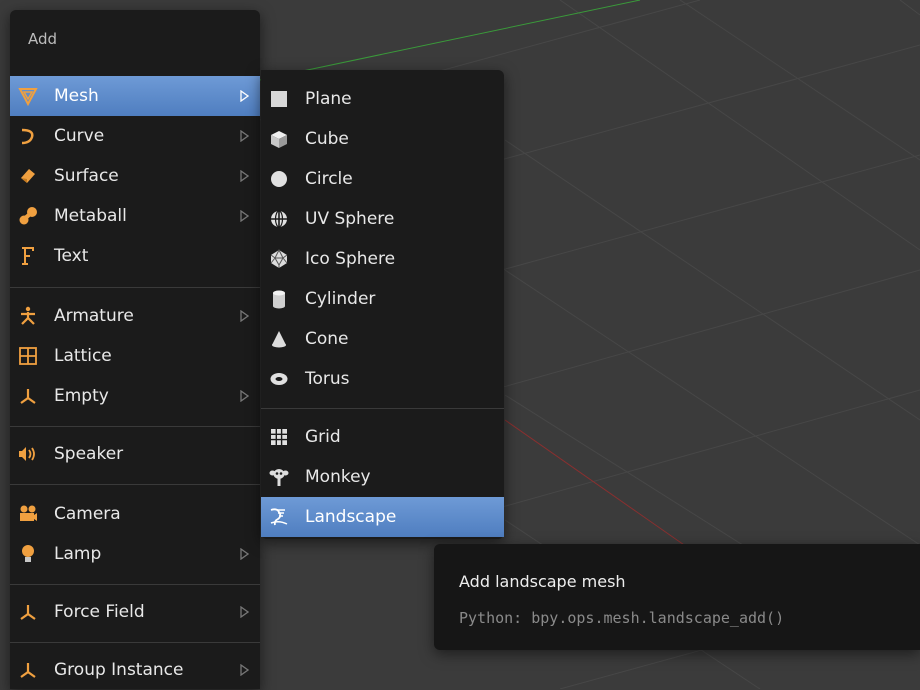  What do you see at coordinates (382, 99) in the screenshot?
I see `mesh-item-plane: Plane` at bounding box center [382, 99].